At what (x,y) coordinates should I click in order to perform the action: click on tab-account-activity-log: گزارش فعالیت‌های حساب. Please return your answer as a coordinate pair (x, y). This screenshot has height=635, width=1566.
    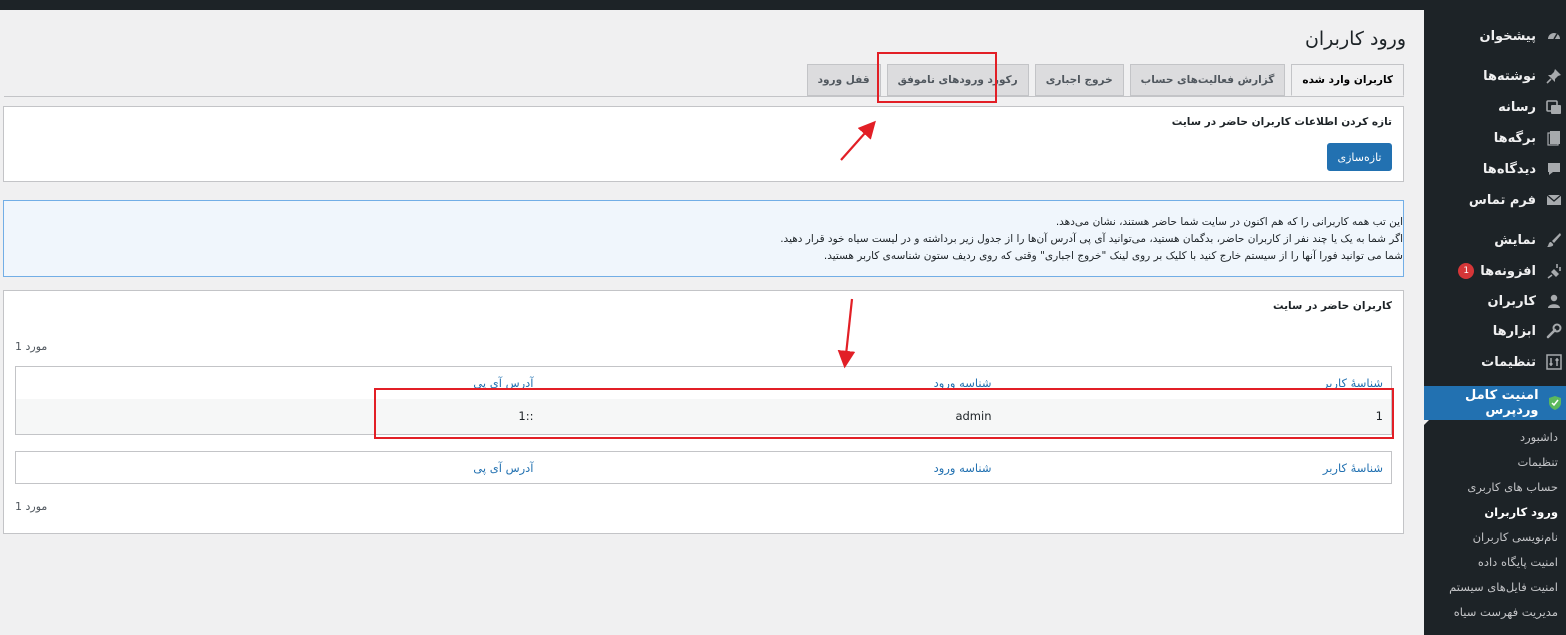
    Looking at the image, I should click on (1207, 80).